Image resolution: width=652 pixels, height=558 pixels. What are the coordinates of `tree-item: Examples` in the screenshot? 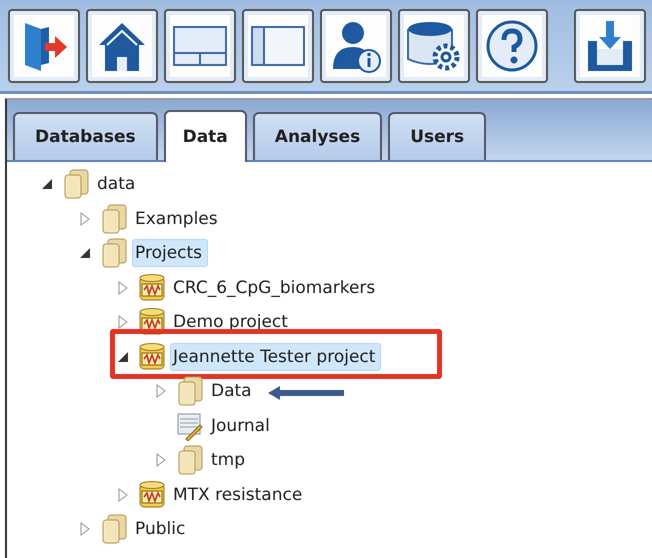 It's located at (178, 218).